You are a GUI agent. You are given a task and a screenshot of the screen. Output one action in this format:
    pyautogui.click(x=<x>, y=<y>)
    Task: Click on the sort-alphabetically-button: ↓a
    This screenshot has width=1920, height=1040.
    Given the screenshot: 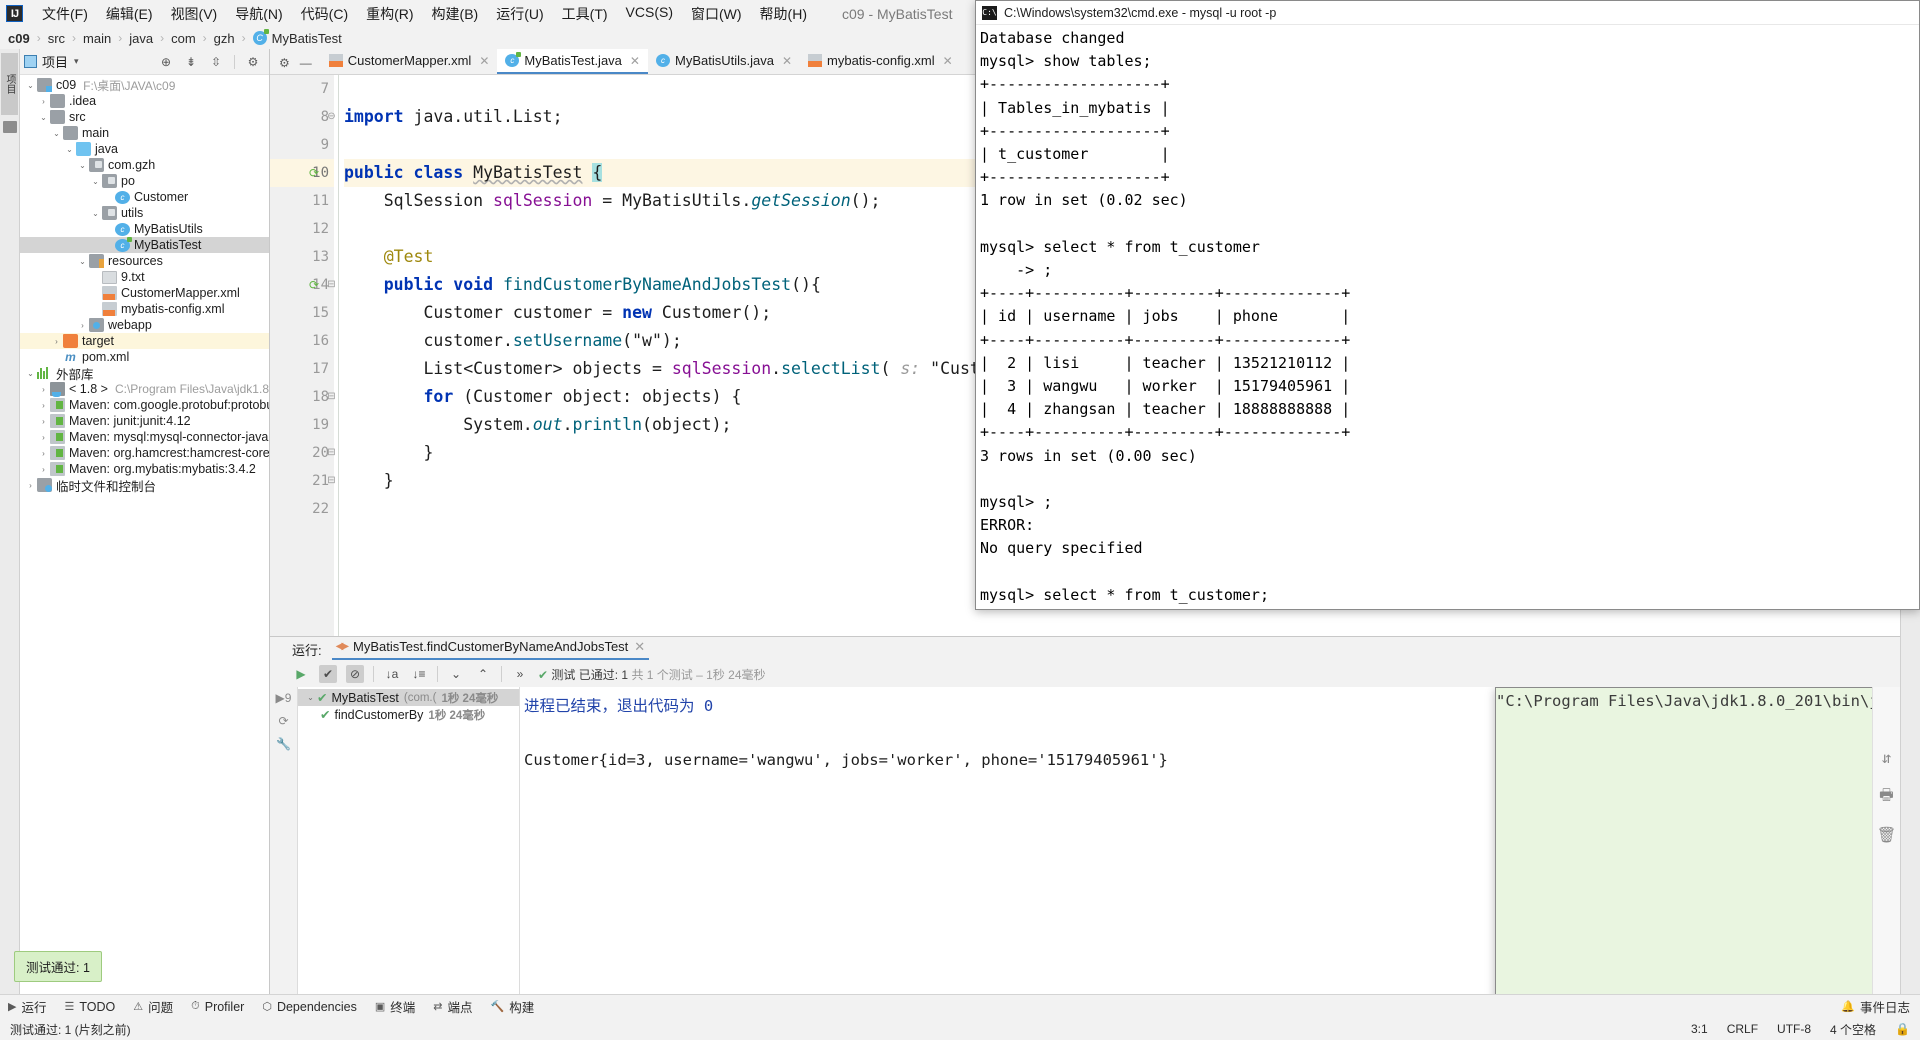 What is the action you would take?
    pyautogui.click(x=392, y=674)
    